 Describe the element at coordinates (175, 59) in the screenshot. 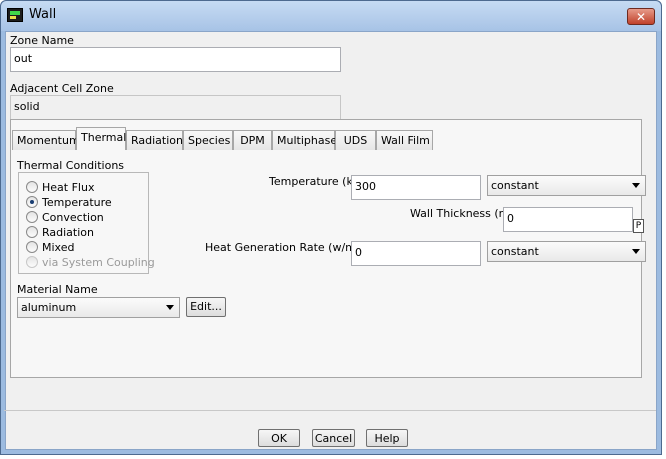

I see `zone-name-input: out` at that location.